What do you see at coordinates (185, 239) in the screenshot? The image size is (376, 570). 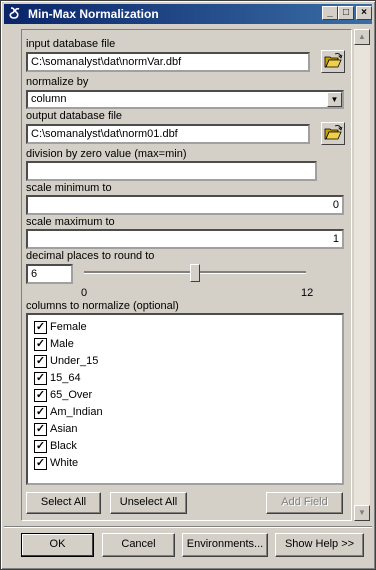 I see `scale-max-field: 1` at bounding box center [185, 239].